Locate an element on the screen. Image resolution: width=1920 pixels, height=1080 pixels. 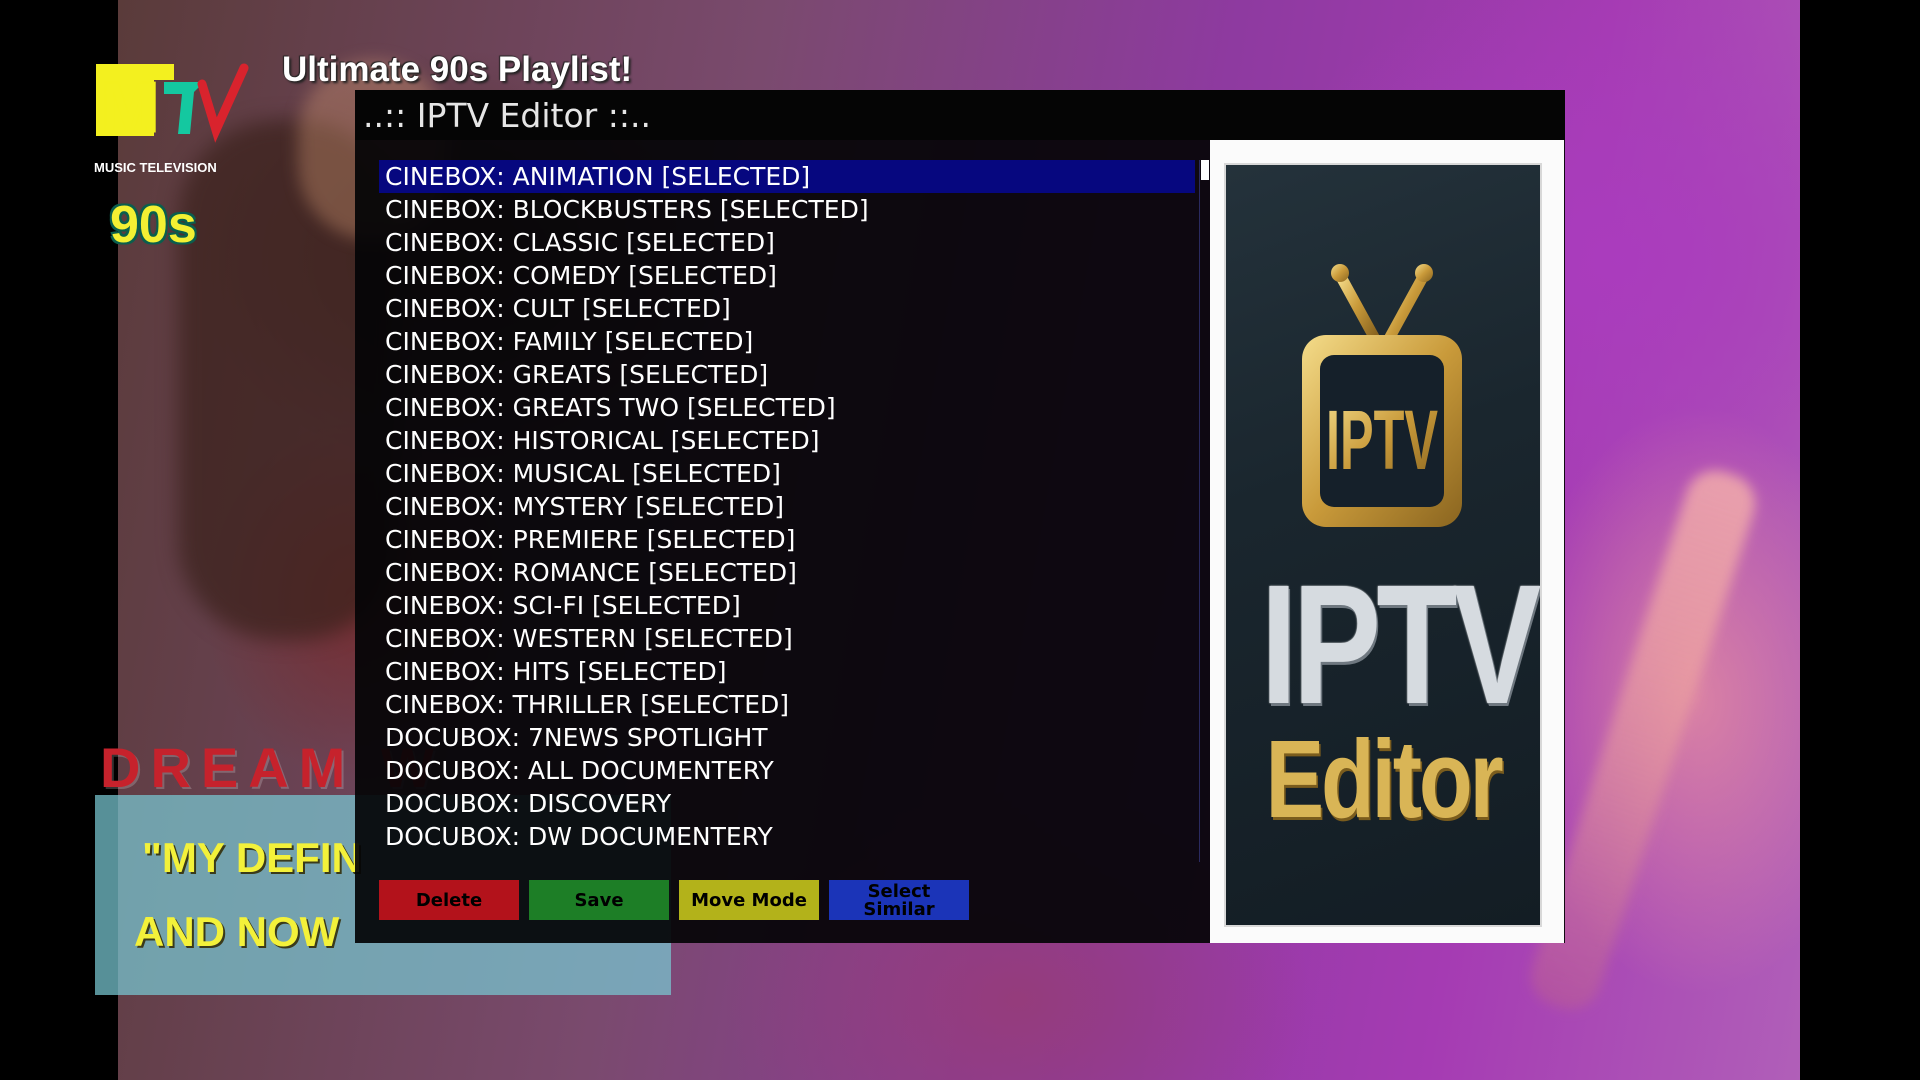
list-item: CINEBOX: MUSICAL [SELECTED] is located at coordinates (787, 473).